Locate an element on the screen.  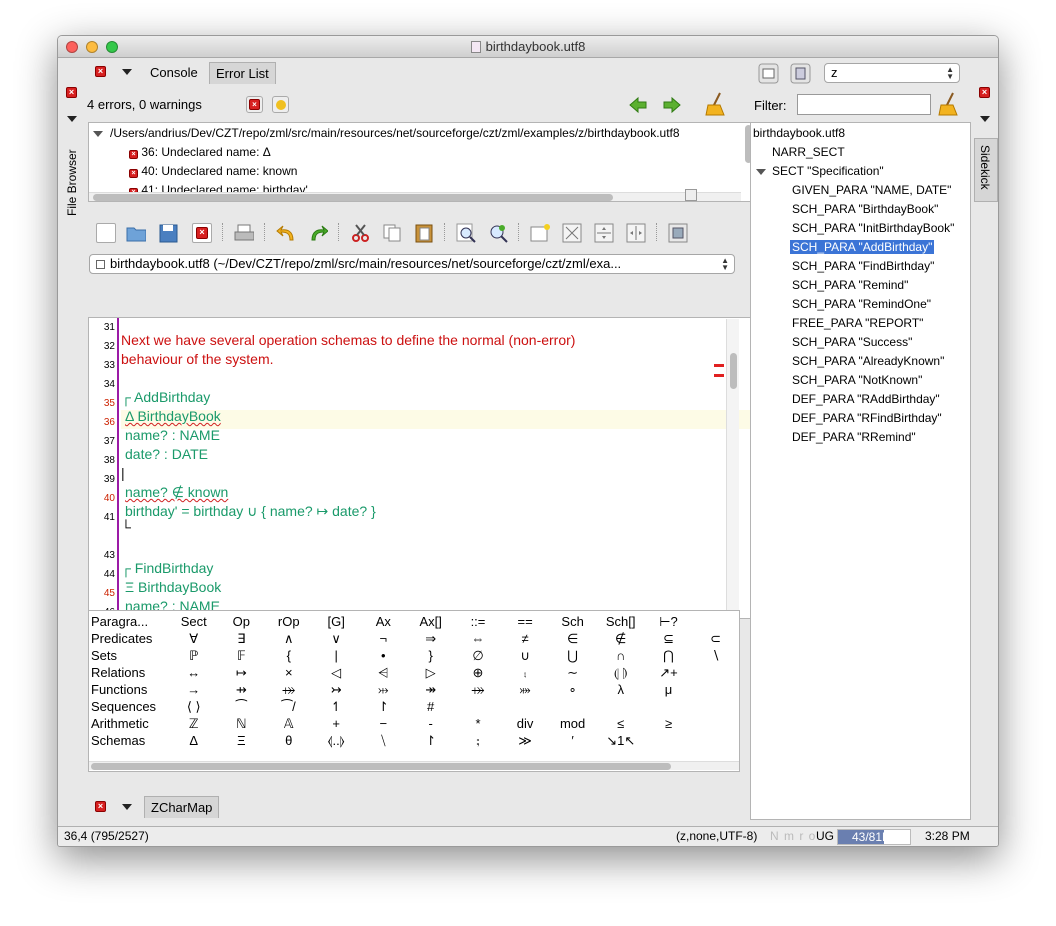
expand-triangle-icon is located at coordinates (761, 172).